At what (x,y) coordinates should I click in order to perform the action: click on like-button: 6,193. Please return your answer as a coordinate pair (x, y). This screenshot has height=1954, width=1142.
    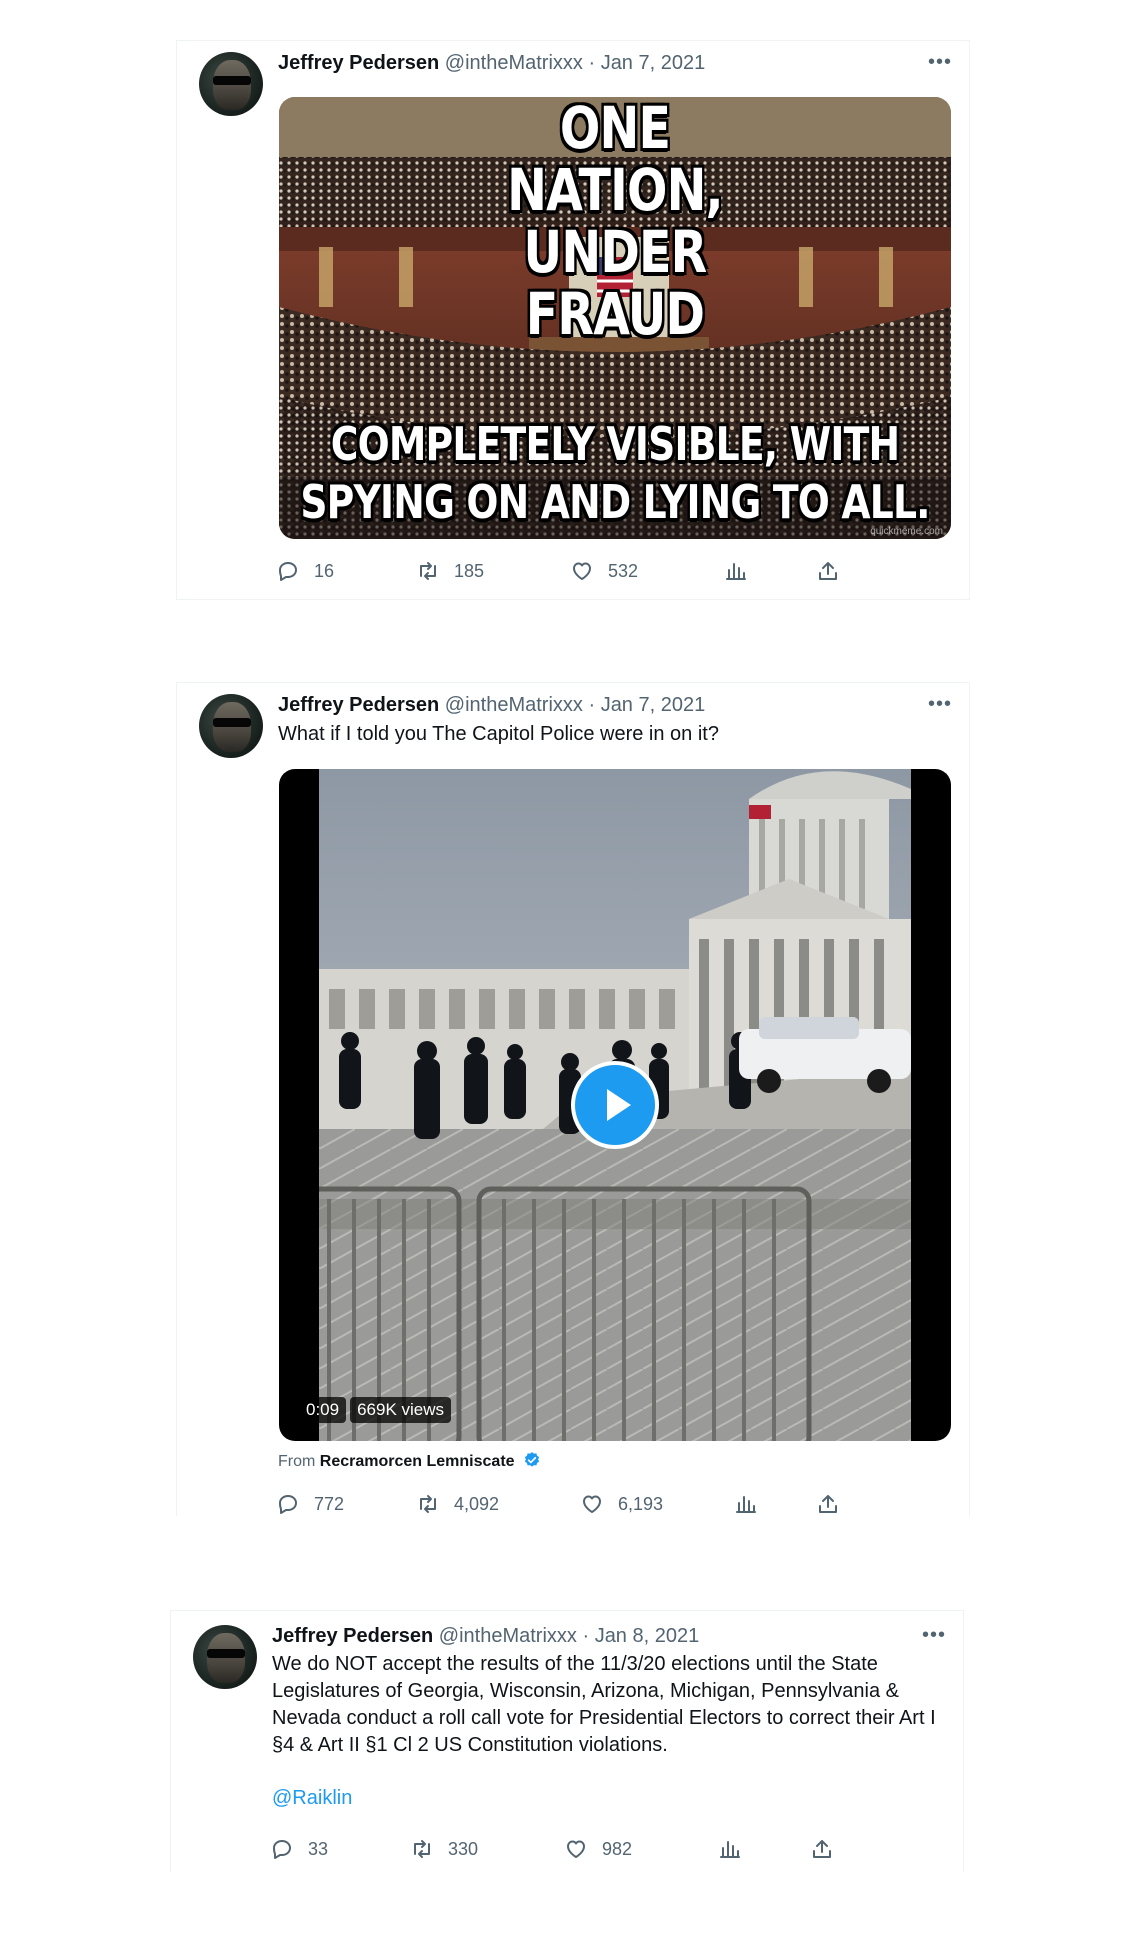
    Looking at the image, I should click on (621, 1504).